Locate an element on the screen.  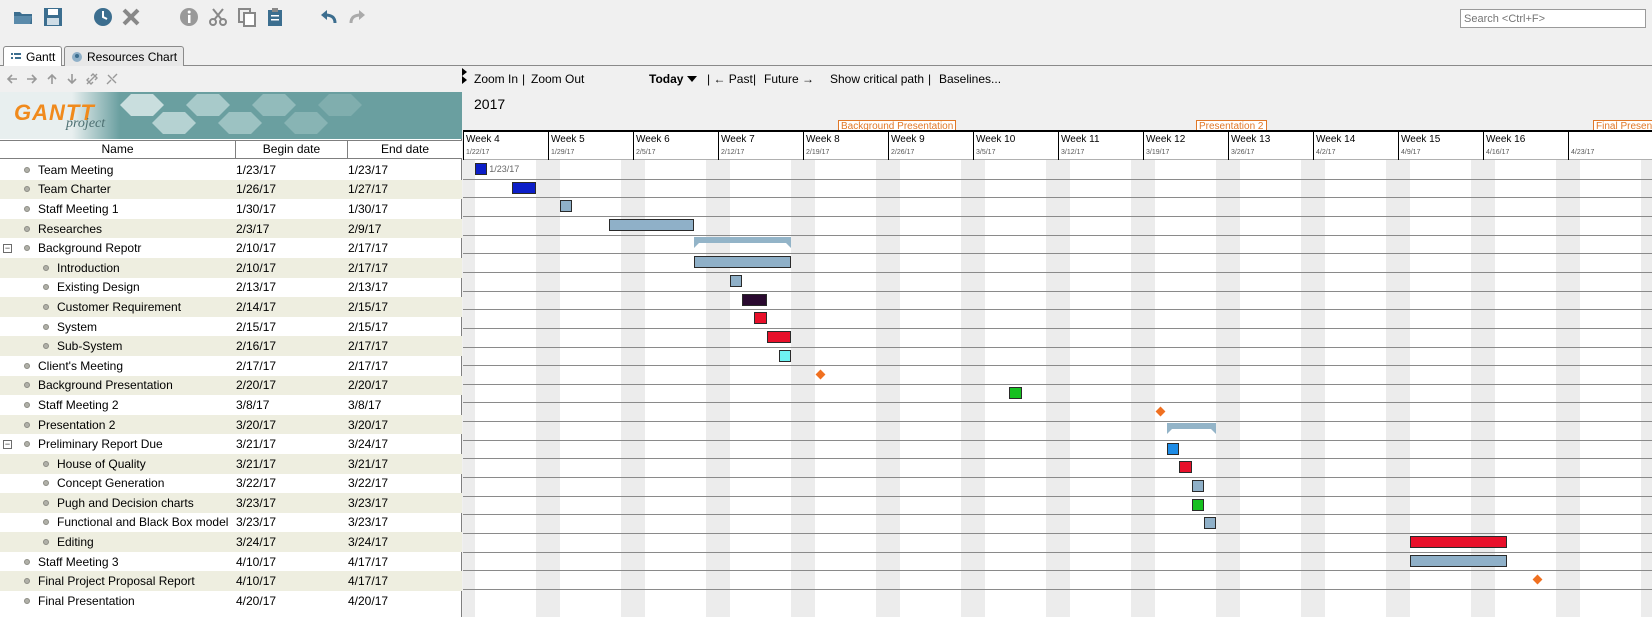
table-row: Concept Generation 3/22/17 3/22/17 is located at coordinates (231, 484).